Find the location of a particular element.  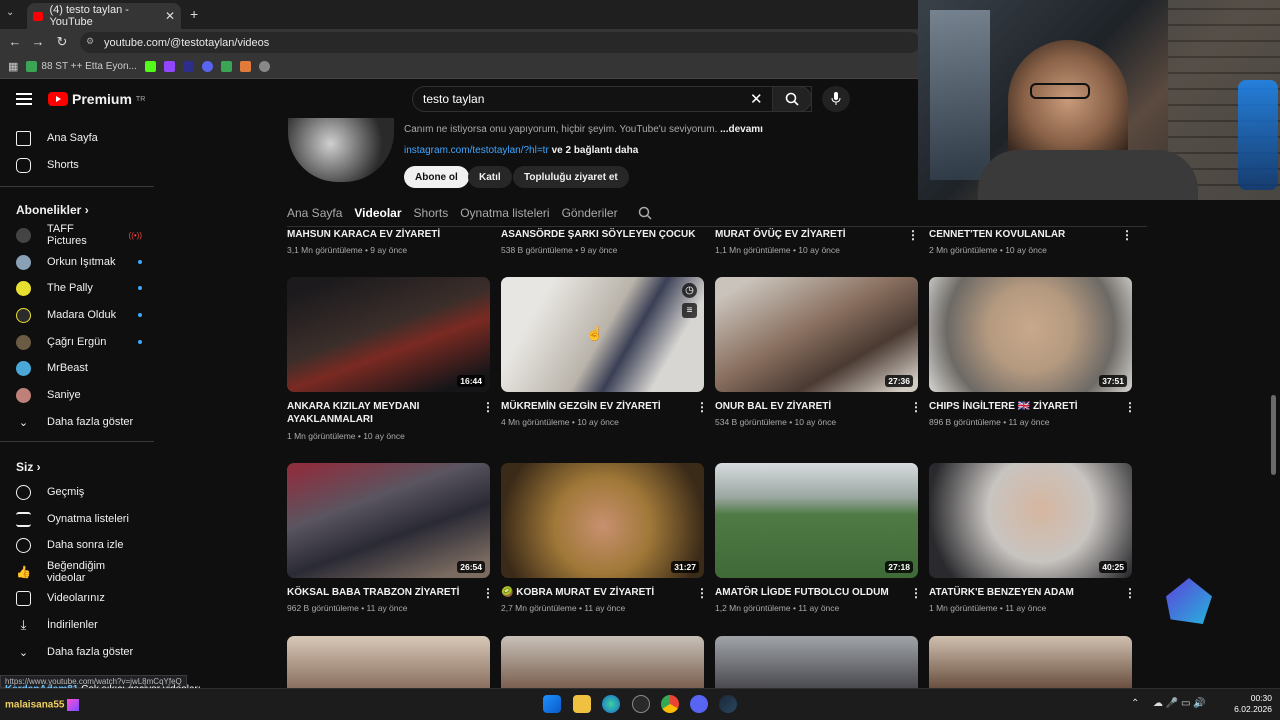

clock: 00:30 6.02.2026 is located at coordinates (1252, 704).